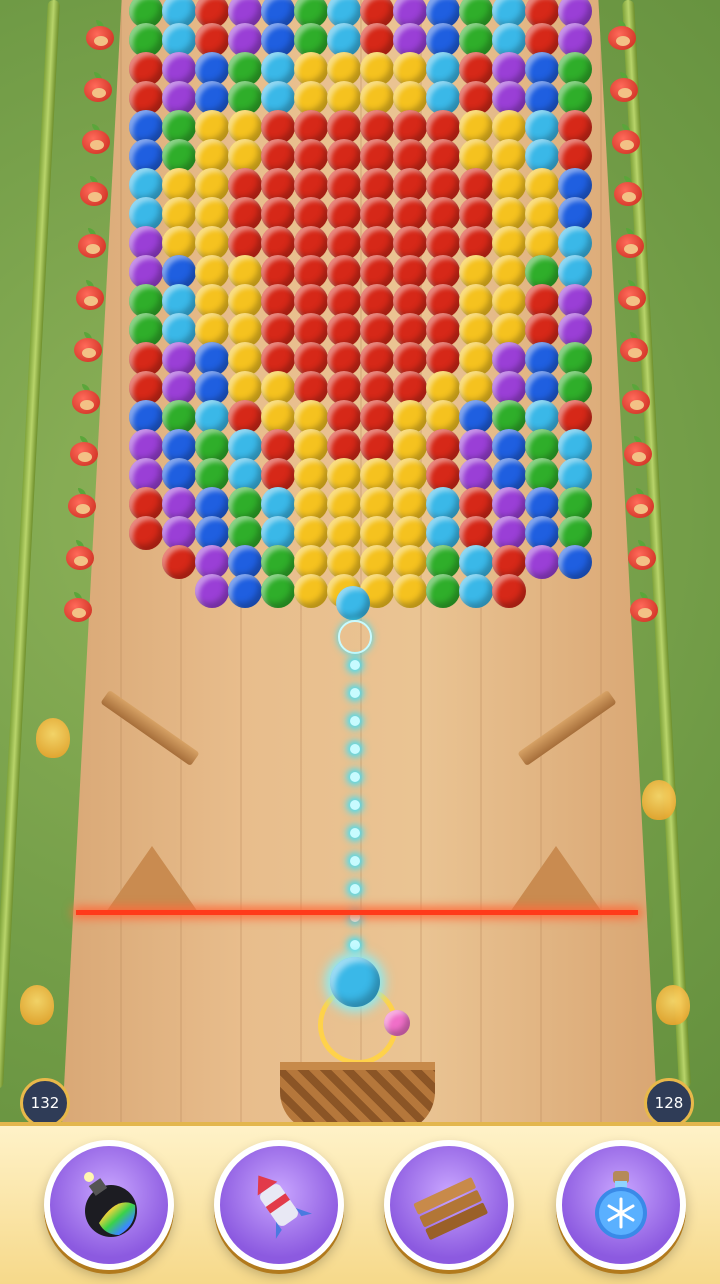 The image size is (720, 1284). What do you see at coordinates (30, 544) in the screenshot?
I see `left-bamboo-pole` at bounding box center [30, 544].